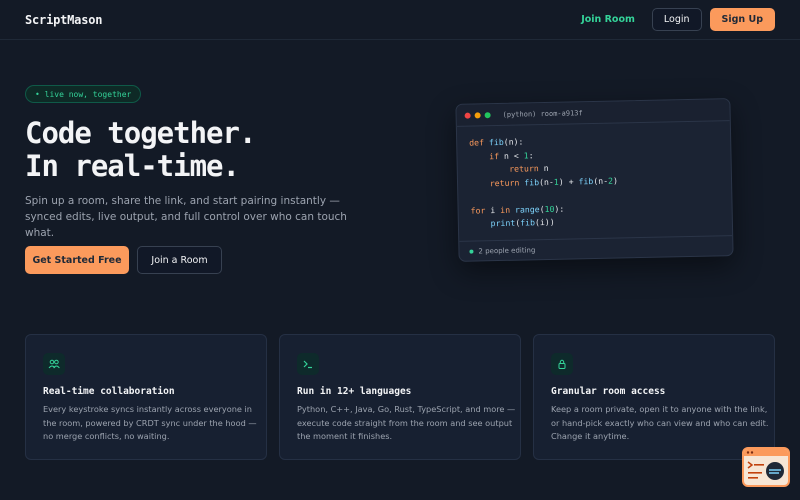  Describe the element at coordinates (471, 251) in the screenshot. I see `presence-dot-icon` at that location.